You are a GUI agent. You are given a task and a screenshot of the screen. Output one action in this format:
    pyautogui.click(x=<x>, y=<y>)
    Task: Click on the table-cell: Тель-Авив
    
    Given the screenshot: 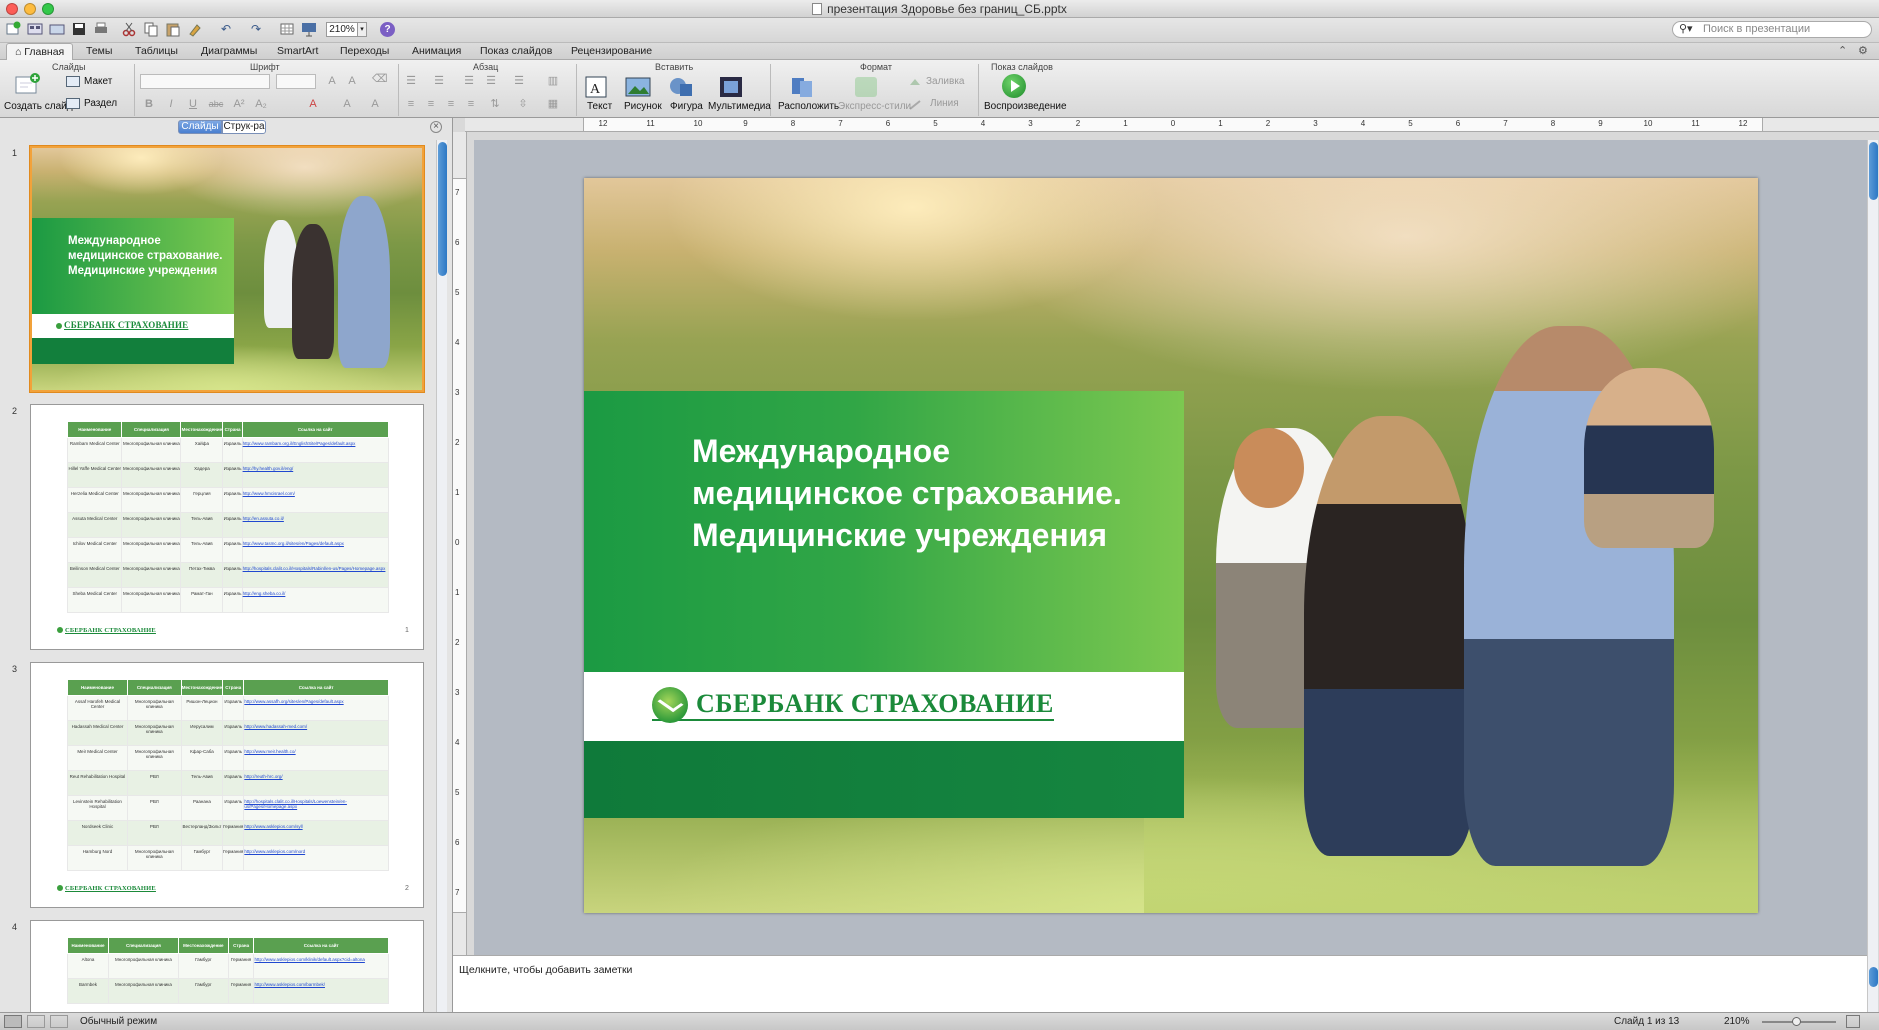 What is the action you would take?
    pyautogui.click(x=202, y=783)
    